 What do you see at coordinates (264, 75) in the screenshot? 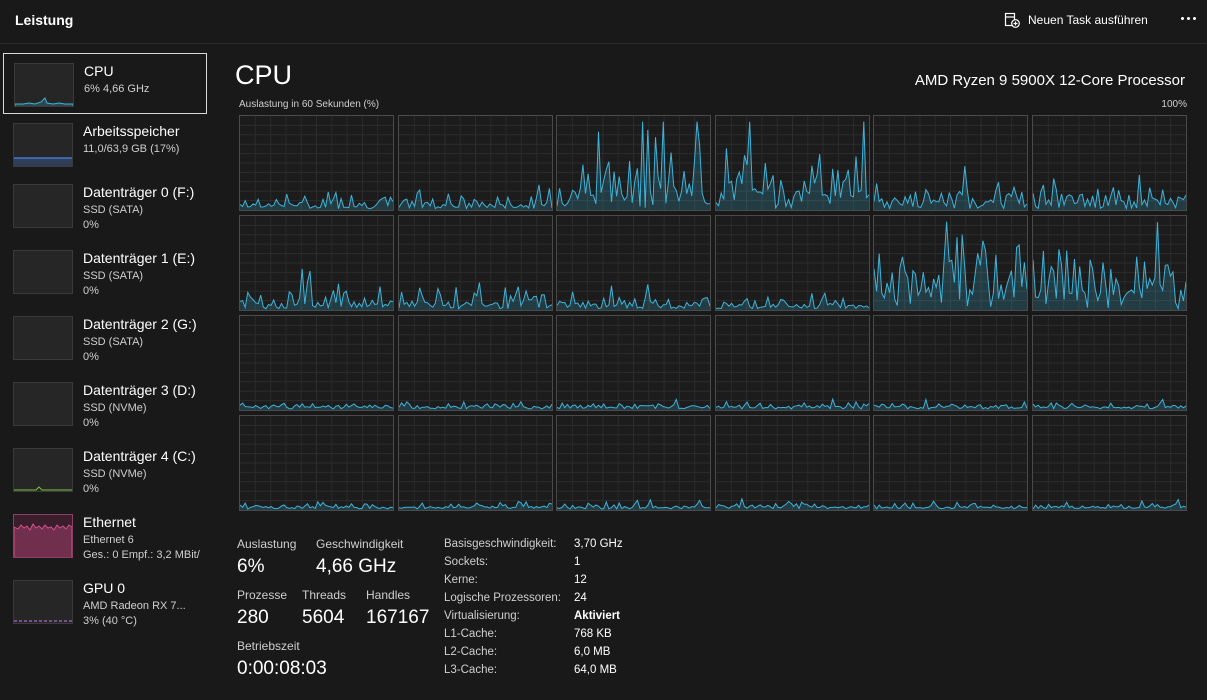
I see `cpu-title: CPU` at bounding box center [264, 75].